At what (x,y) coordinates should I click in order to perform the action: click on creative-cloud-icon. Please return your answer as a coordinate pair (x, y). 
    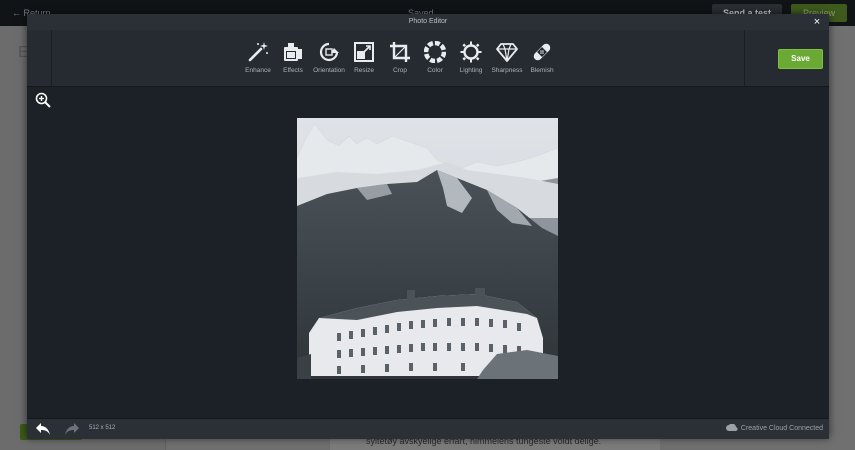
    Looking at the image, I should click on (731, 428).